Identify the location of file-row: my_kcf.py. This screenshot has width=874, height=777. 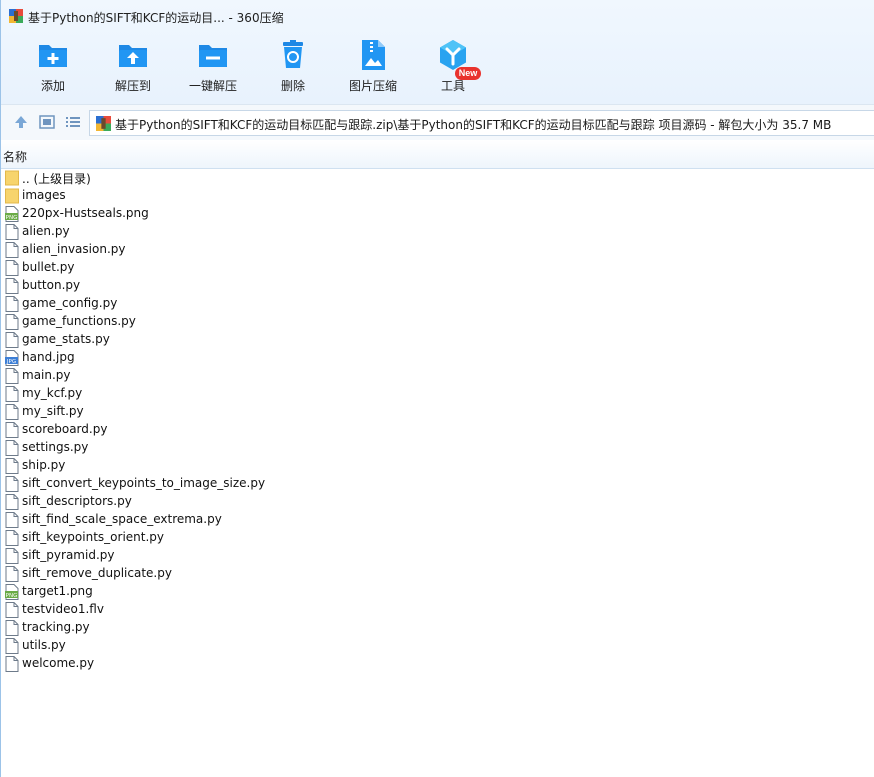
(437, 394).